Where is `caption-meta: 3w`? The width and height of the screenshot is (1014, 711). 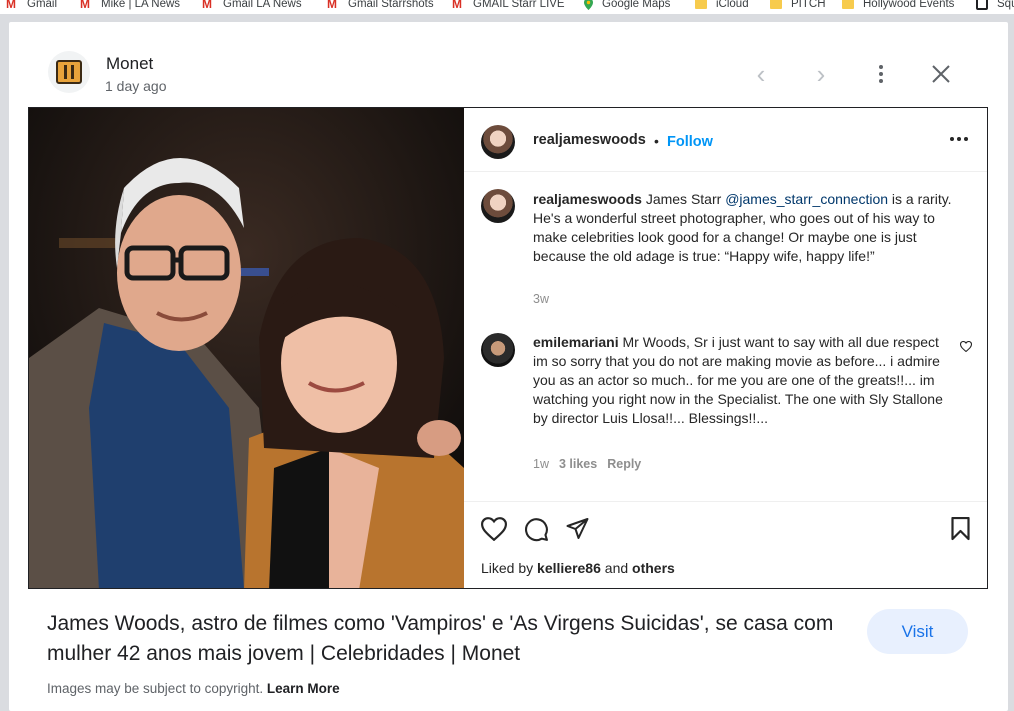 caption-meta: 3w is located at coordinates (541, 299).